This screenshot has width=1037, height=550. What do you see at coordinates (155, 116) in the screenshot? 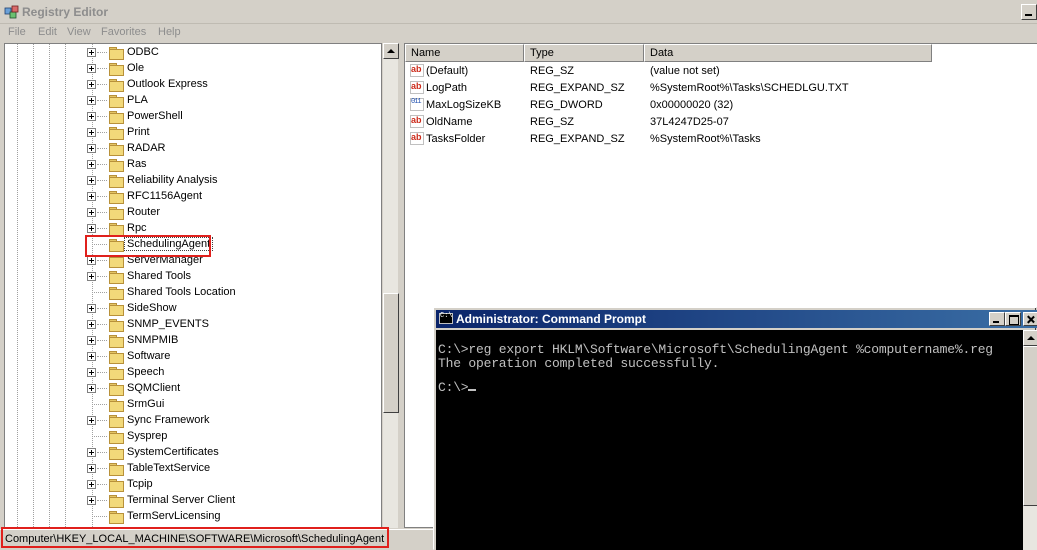
I see `tree-item-label: PowerShell` at bounding box center [155, 116].